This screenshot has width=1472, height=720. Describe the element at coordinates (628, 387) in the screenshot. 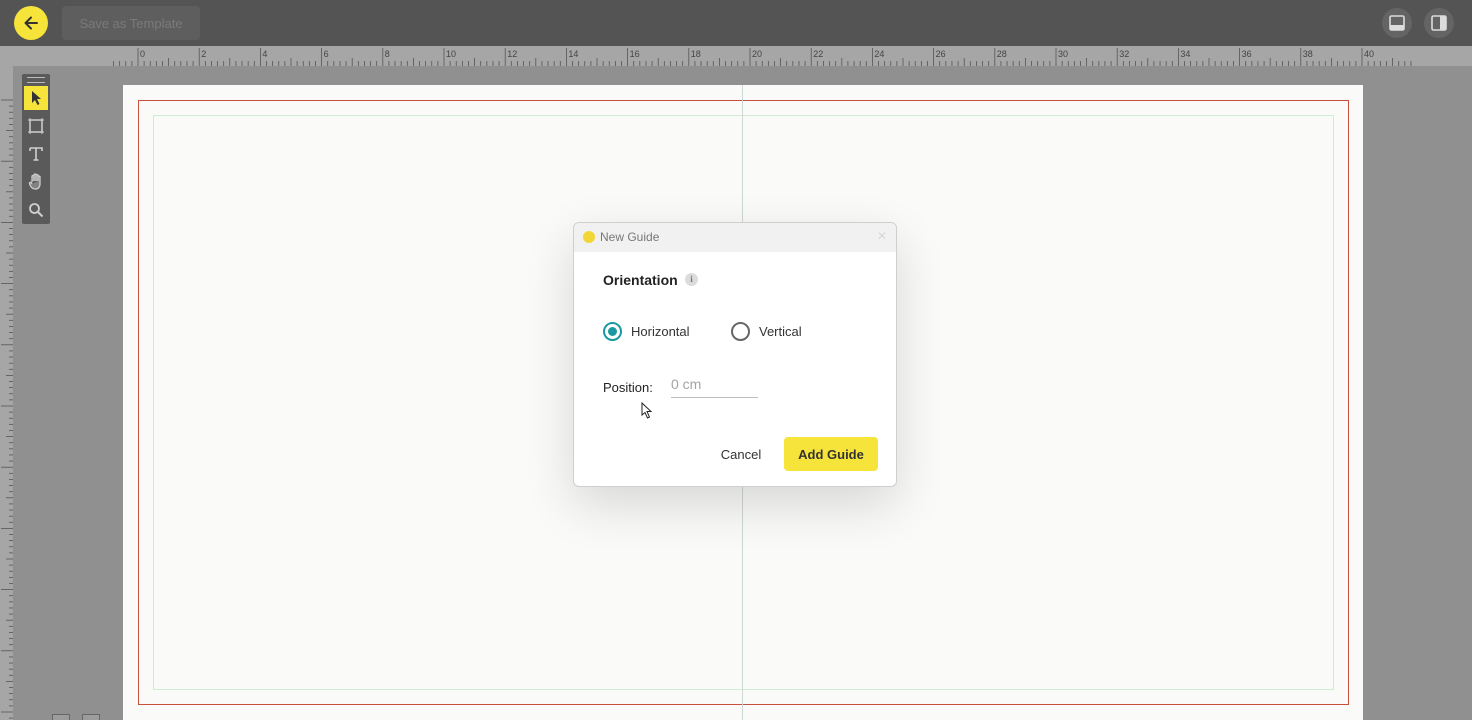

I see `position-label: Position:` at that location.